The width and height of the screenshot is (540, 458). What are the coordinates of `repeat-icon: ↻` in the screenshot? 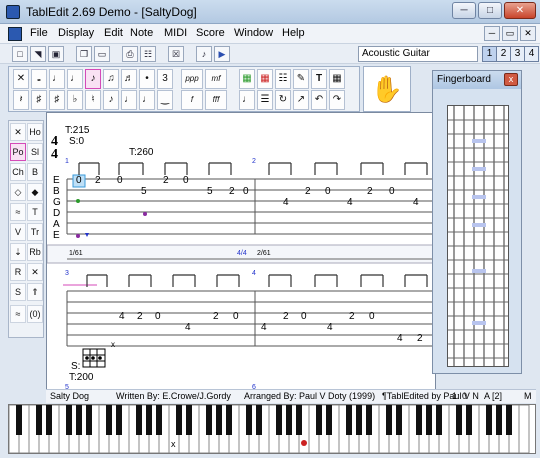 It's located at (283, 100).